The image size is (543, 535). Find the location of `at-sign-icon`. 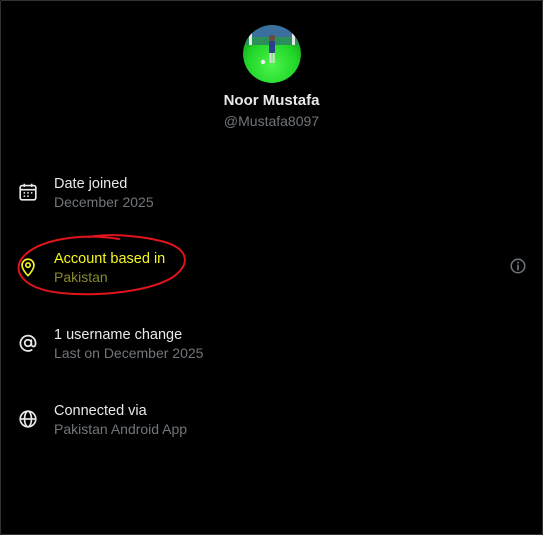

at-sign-icon is located at coordinates (28, 343).